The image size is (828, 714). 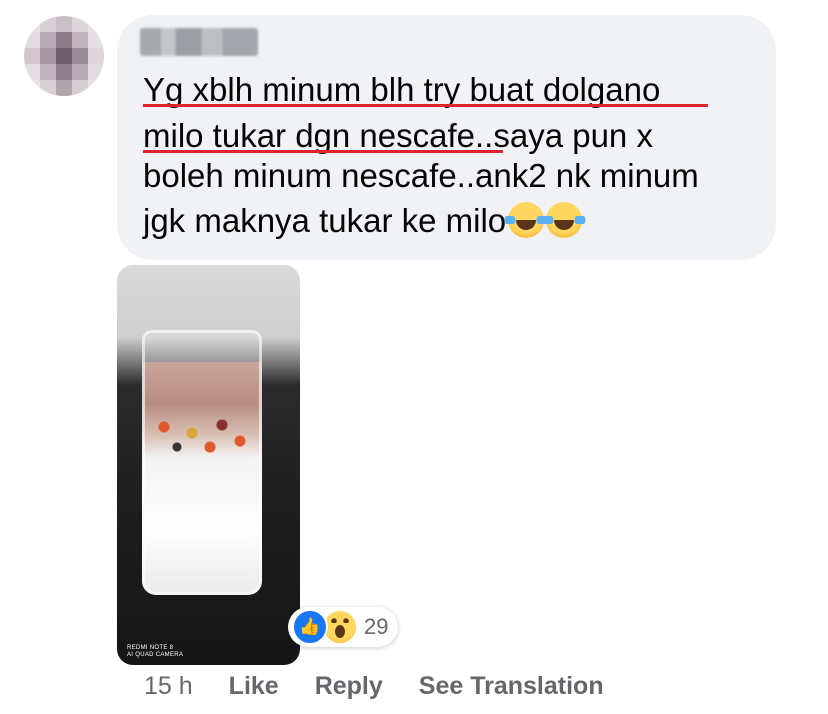 I want to click on comment-timestamp: 15 h, so click(x=168, y=686).